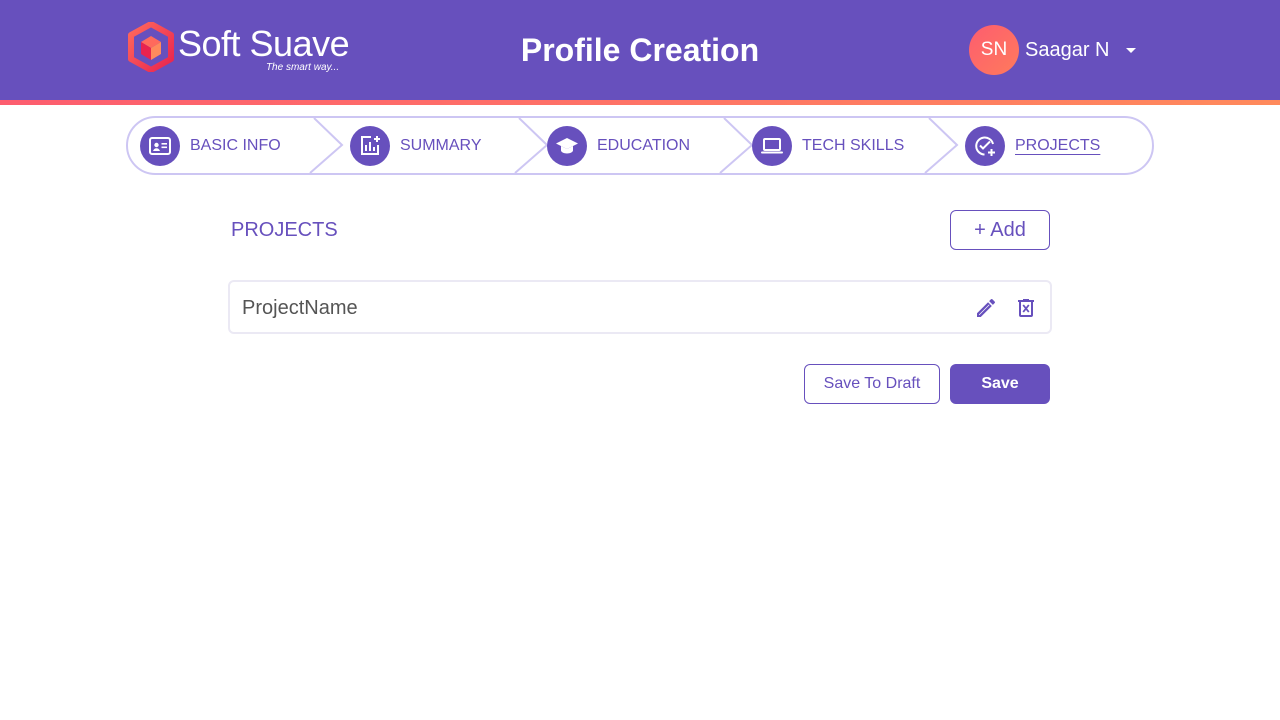 This screenshot has height=720, width=1280. I want to click on user-name: Saagar N, so click(1067, 49).